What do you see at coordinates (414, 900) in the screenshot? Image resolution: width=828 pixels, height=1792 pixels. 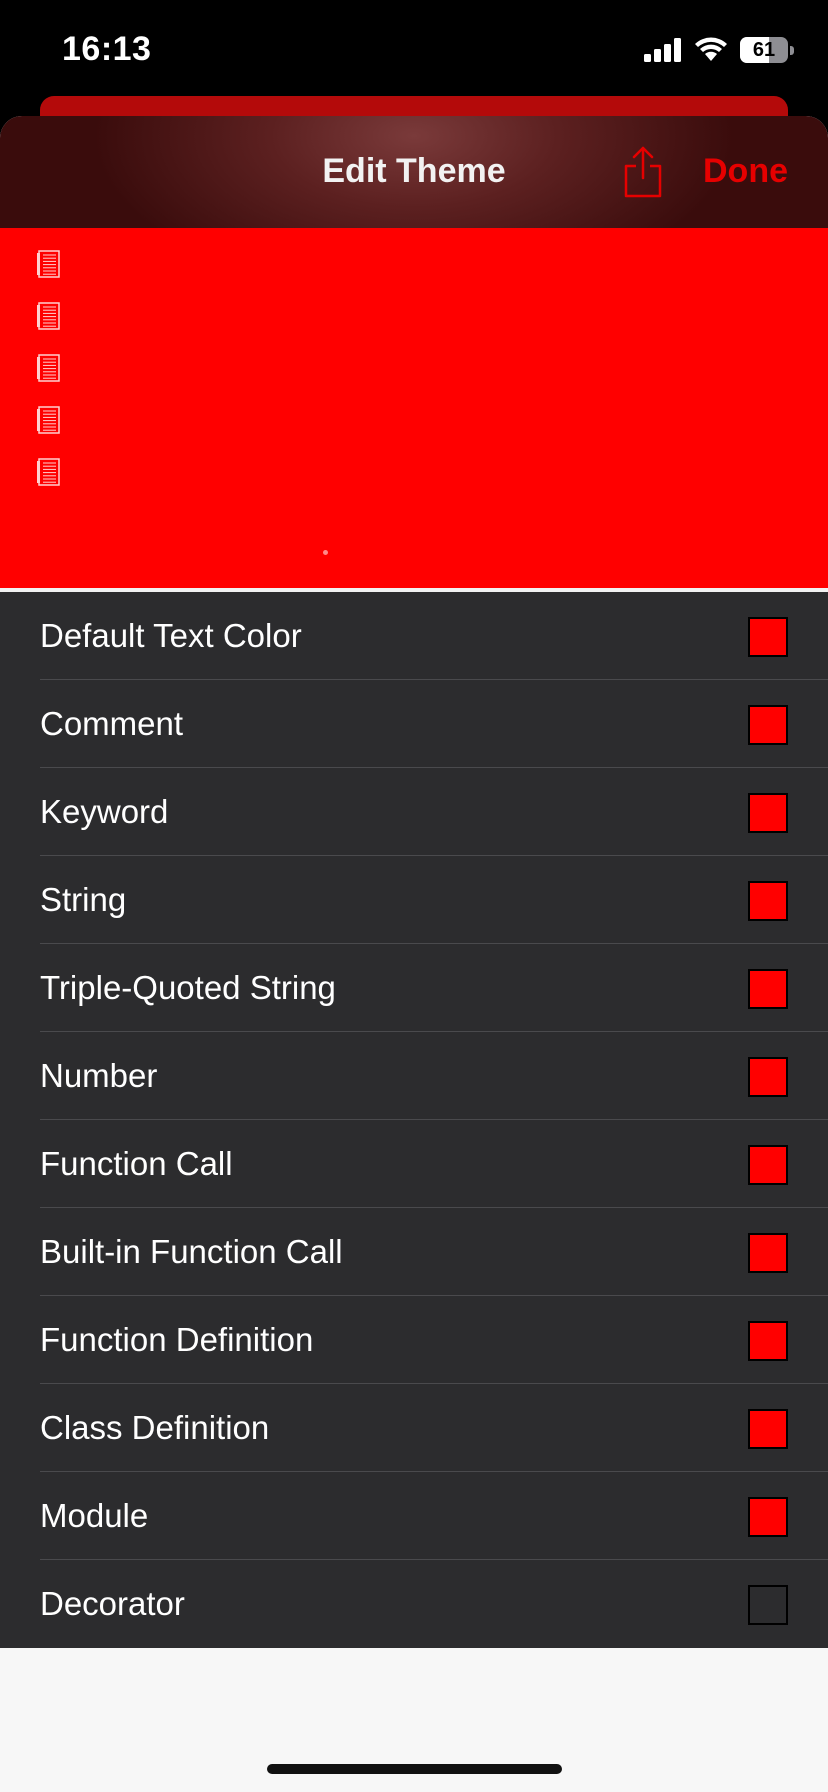 I see `color-row: String` at bounding box center [414, 900].